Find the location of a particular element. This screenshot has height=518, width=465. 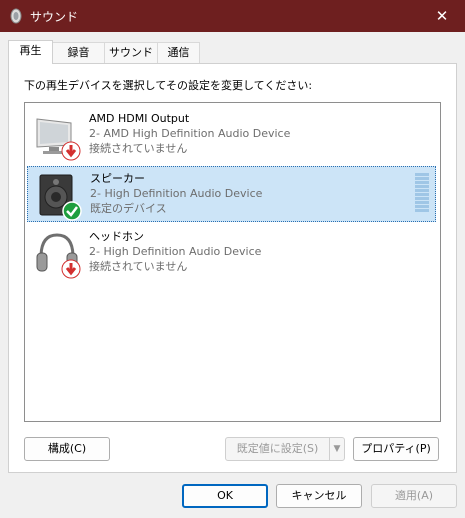

cancel-button: キャンセル is located at coordinates (319, 496).